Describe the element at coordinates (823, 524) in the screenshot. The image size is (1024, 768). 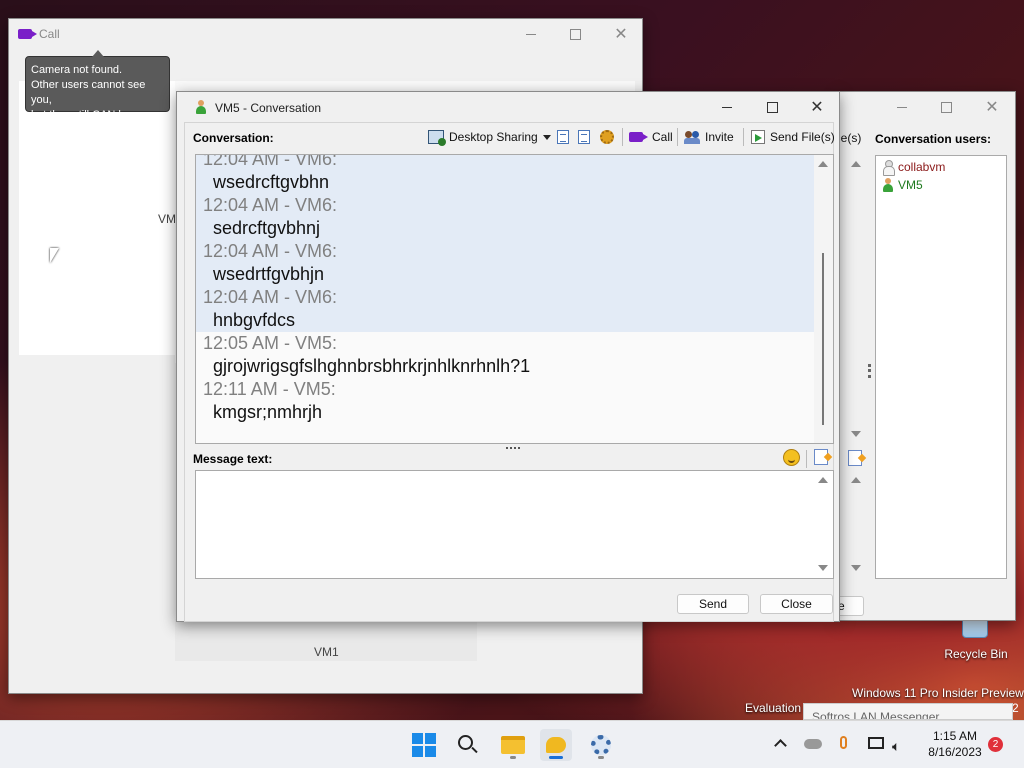
I see `message-scrollbar` at that location.